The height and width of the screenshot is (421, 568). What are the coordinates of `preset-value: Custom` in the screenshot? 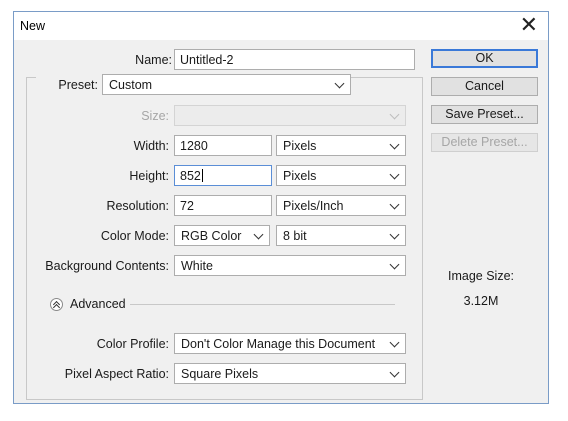 It's located at (131, 85).